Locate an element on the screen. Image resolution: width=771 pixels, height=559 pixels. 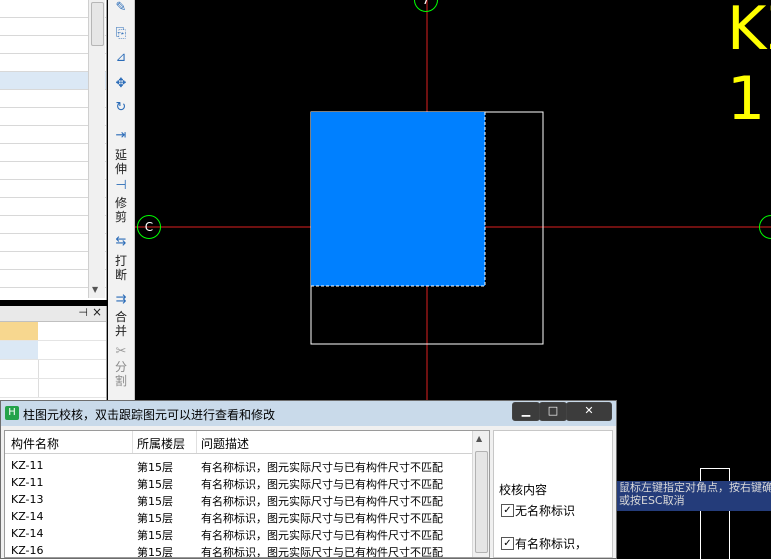
break-button: 打 断 is located at coordinates (121, 268).